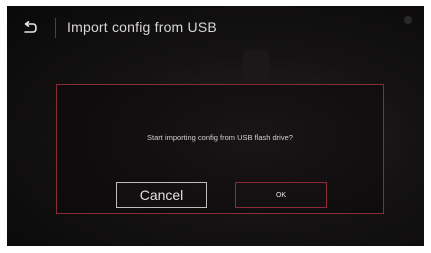 Image resolution: width=431 pixels, height=253 pixels. I want to click on page-title: Import config from USB, so click(142, 27).